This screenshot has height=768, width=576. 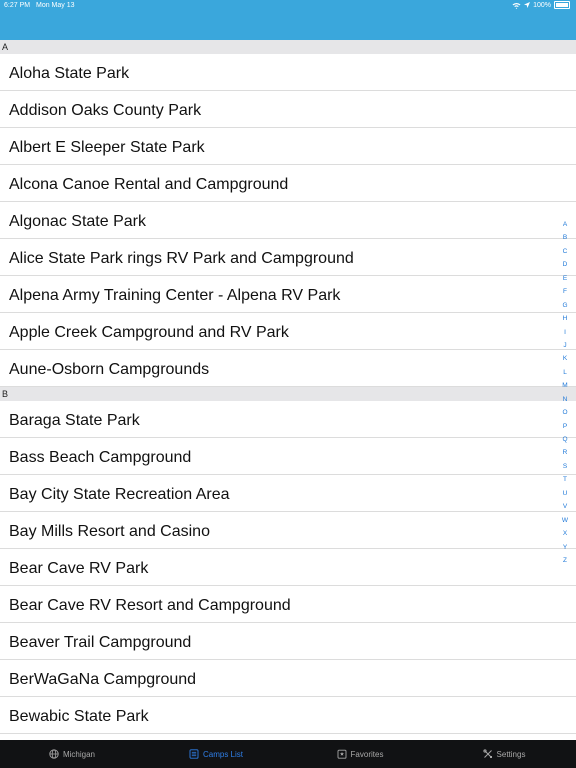 I want to click on index-letter: S, so click(x=565, y=466).